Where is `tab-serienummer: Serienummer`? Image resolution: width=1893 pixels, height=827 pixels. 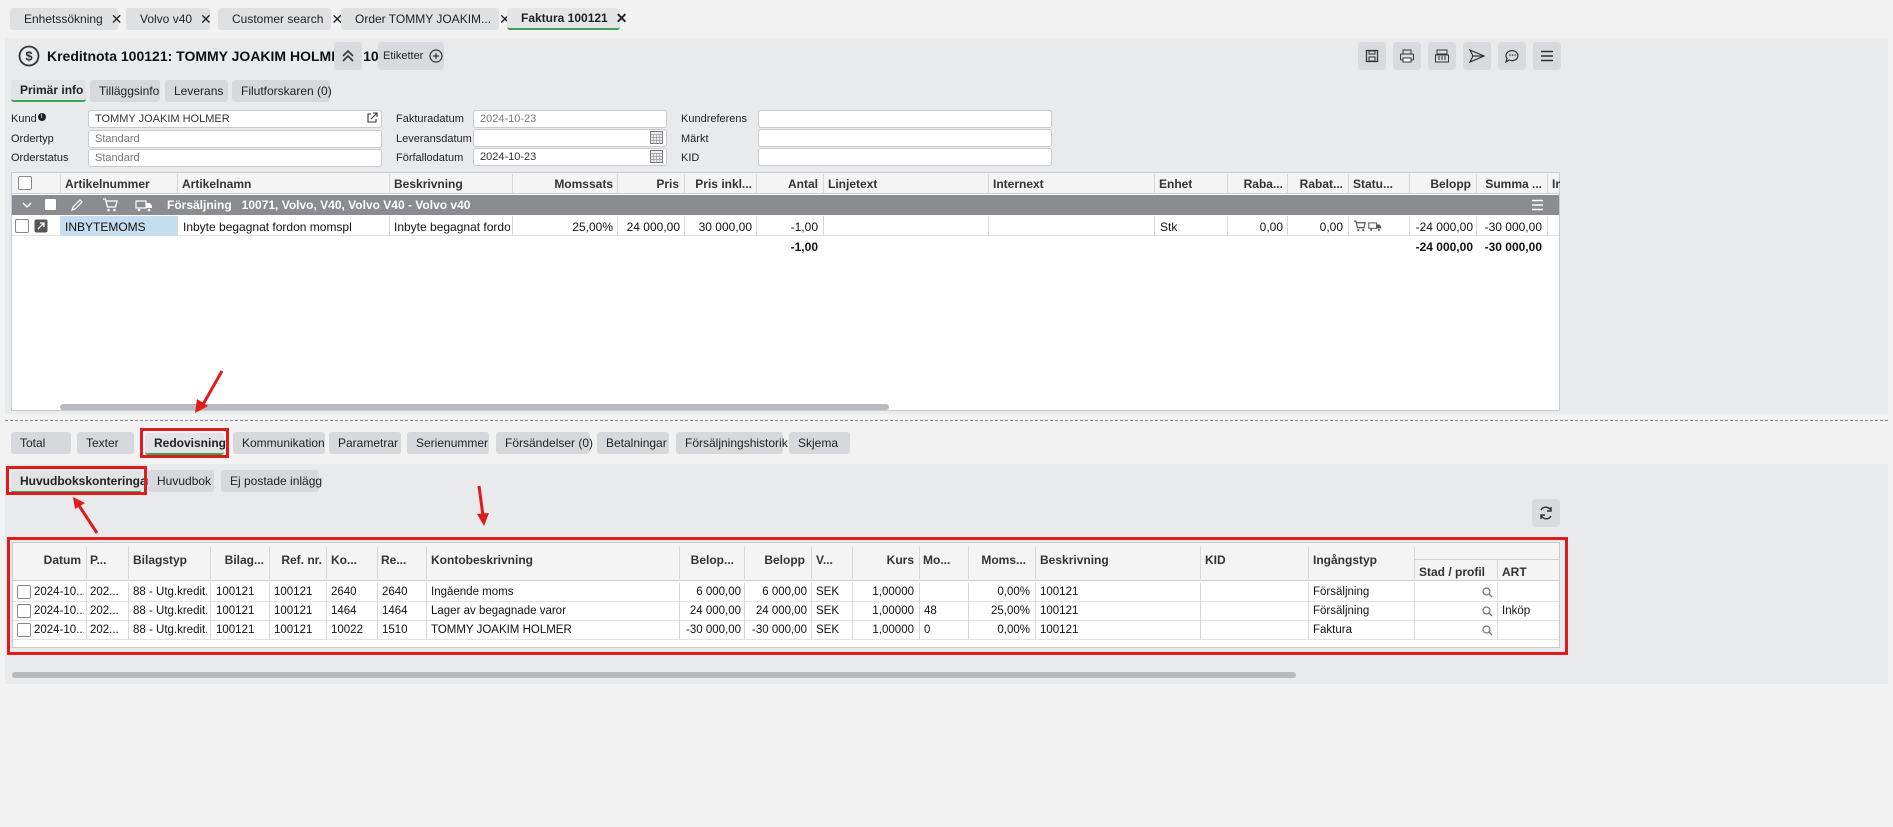 tab-serienummer: Serienummer is located at coordinates (448, 443).